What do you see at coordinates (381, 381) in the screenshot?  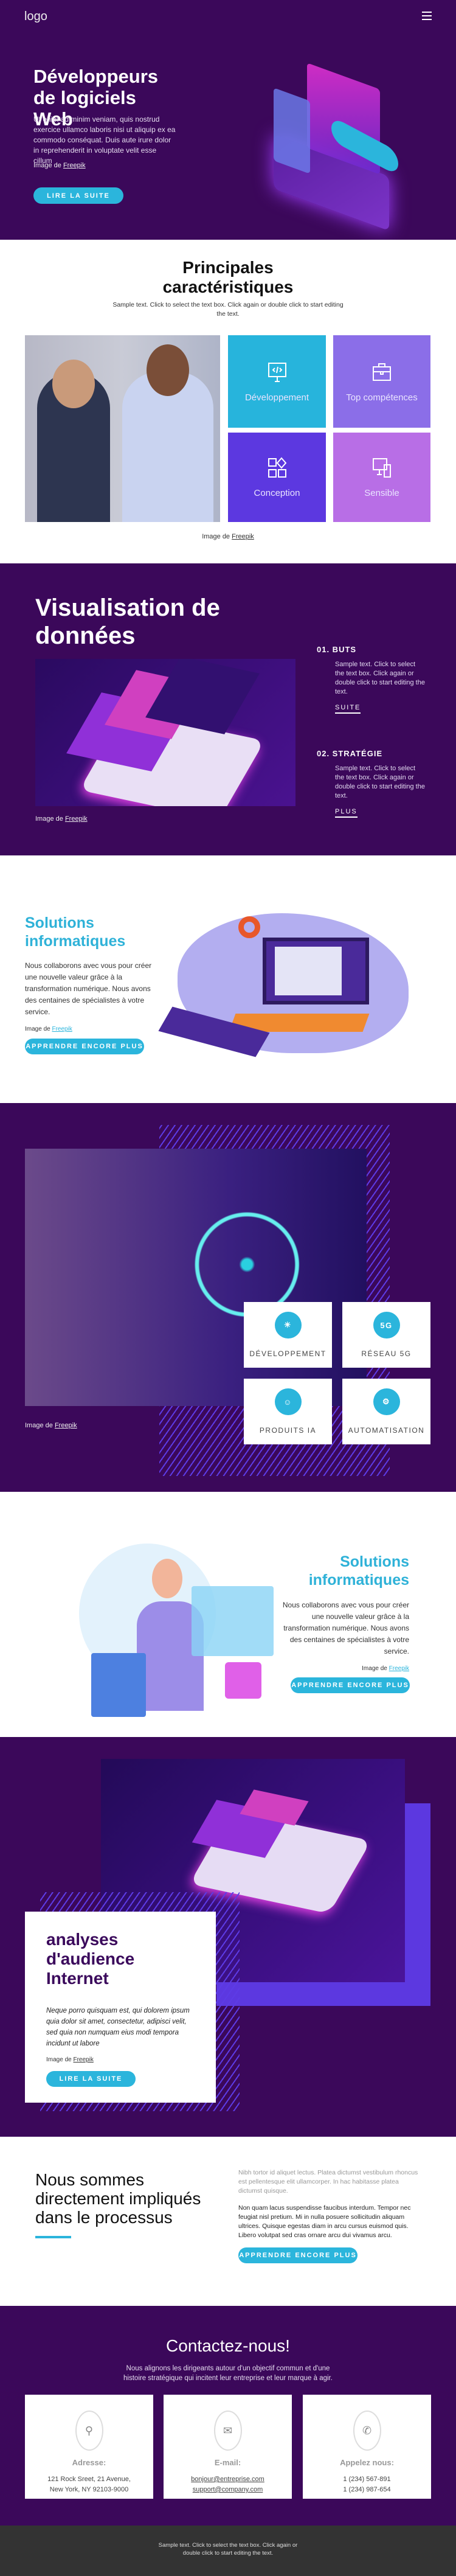 I see `tile-top-competences: Top compétences` at bounding box center [381, 381].